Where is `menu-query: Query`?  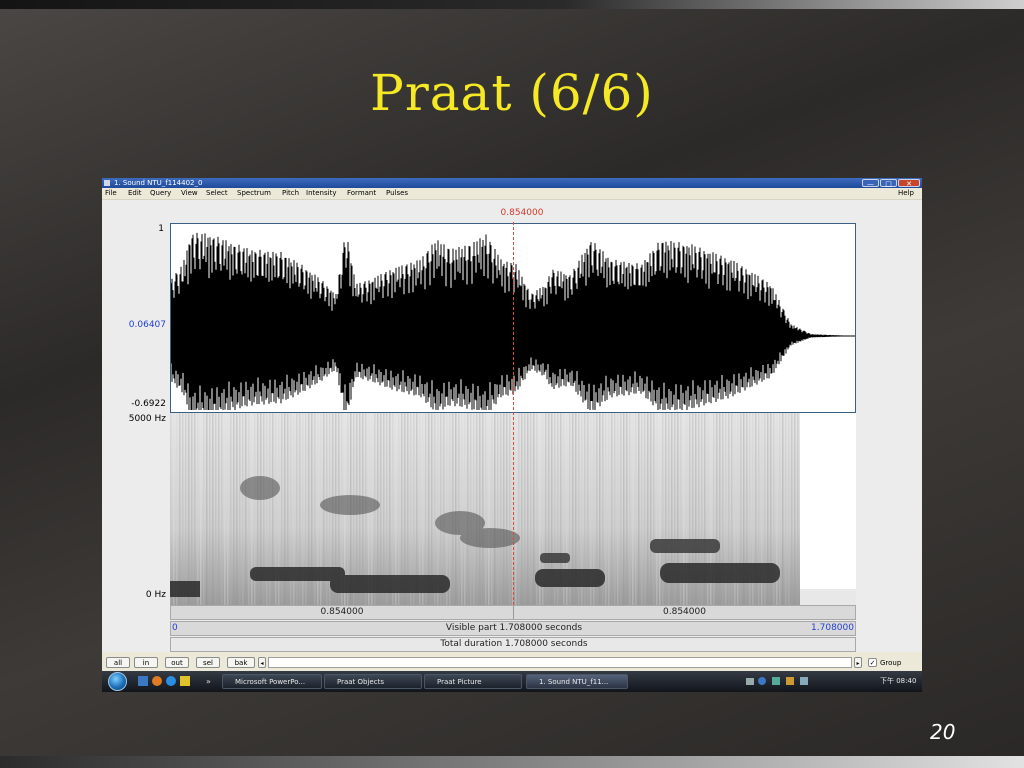 menu-query: Query is located at coordinates (160, 193).